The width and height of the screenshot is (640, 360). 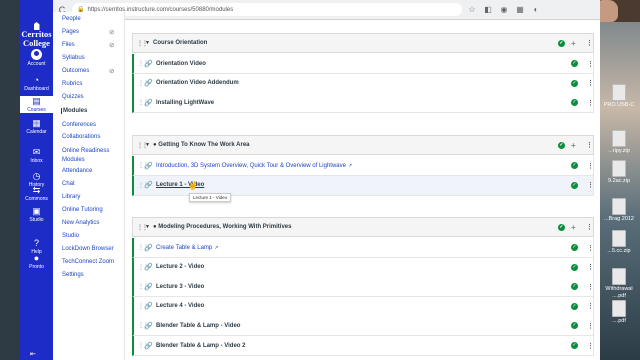 I want to click on module-item: ⋮⋮ 🔗 Blender Table & Lamp - Video ✓ ⋮, so click(x=363, y=326).